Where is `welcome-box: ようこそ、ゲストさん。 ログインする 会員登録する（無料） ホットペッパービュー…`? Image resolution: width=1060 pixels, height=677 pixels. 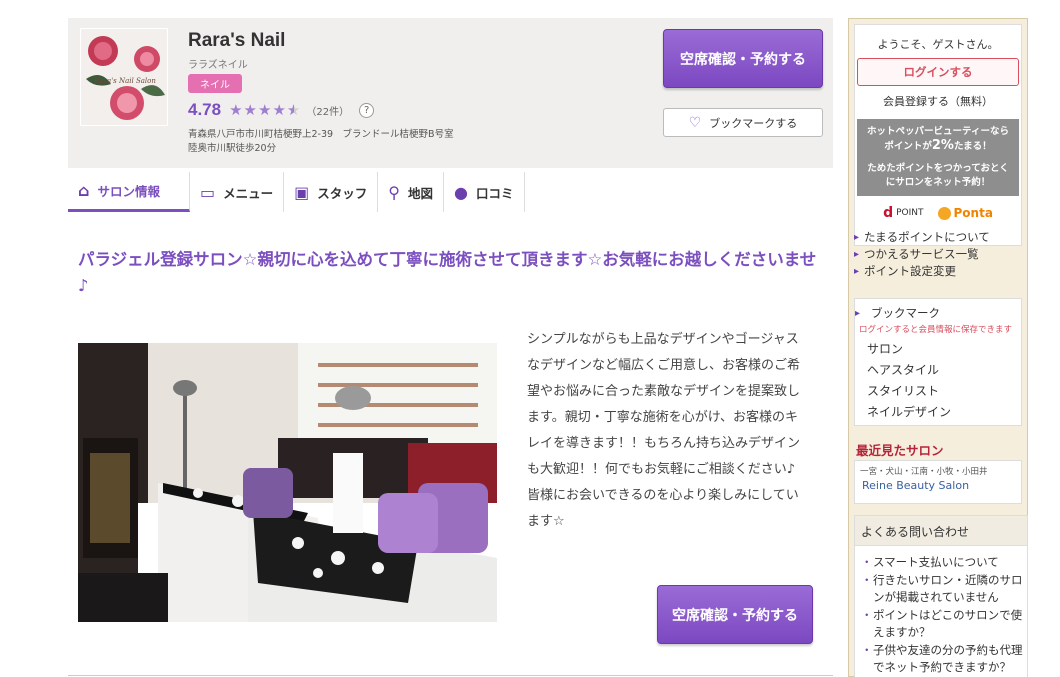
welcome-box: ようこそ、ゲストさん。 ログインする 会員登録する（無料） ホットペッパービュー… is located at coordinates (938, 135).